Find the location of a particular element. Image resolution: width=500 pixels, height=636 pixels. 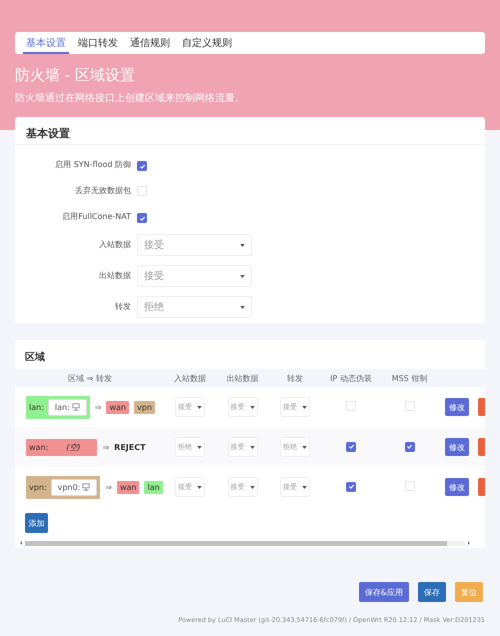

field-label: 出站数据 is located at coordinates (114, 275).